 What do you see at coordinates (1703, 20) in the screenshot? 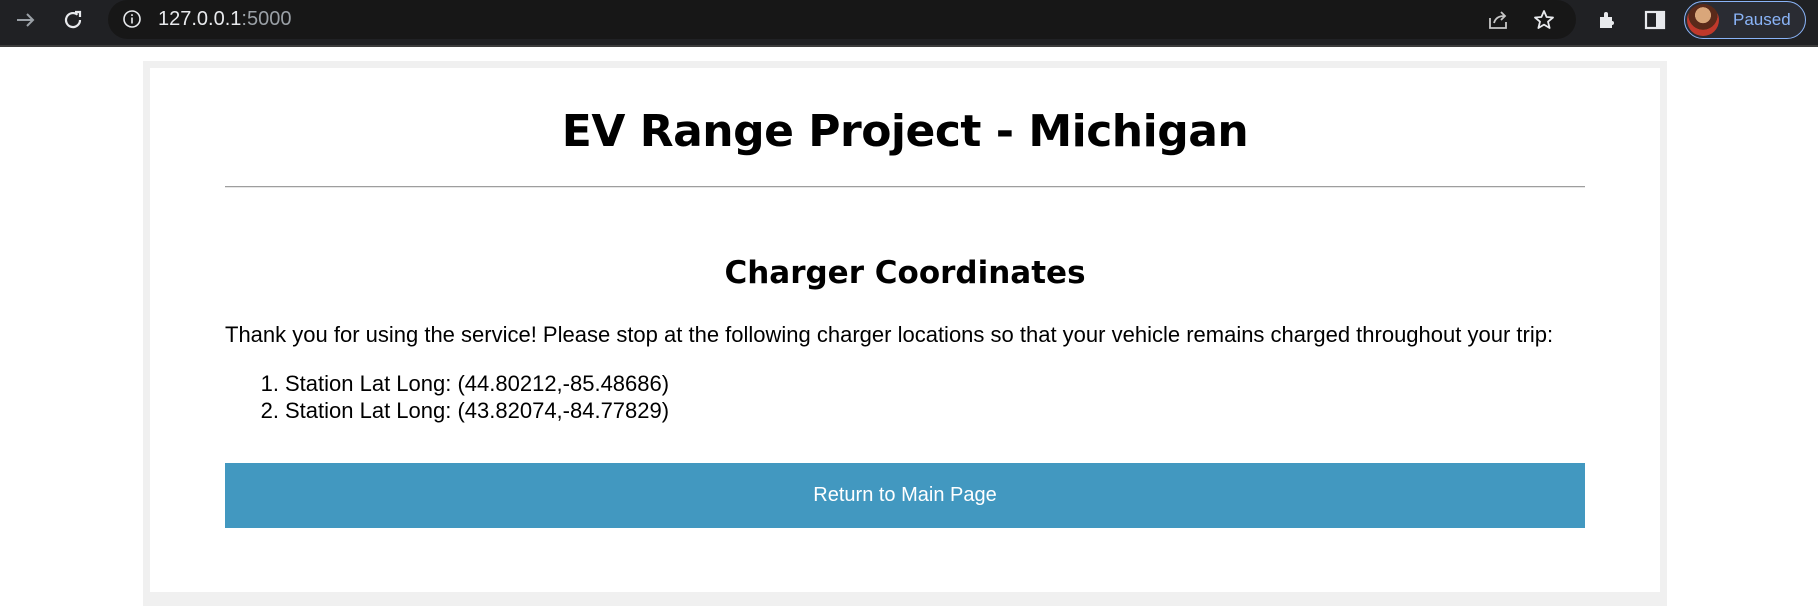
I see `avatar` at bounding box center [1703, 20].